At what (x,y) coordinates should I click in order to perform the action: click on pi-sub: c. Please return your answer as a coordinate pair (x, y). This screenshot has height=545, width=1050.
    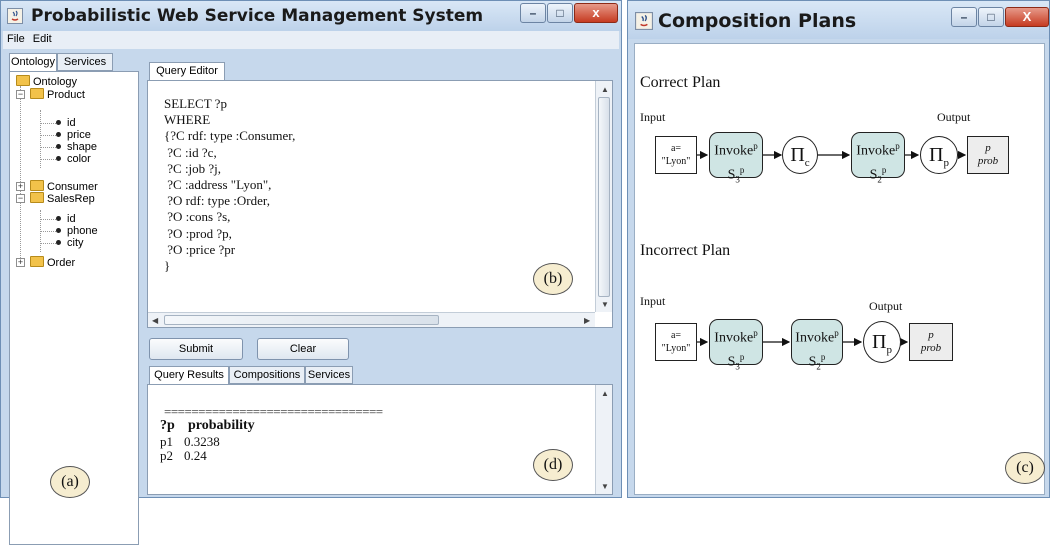
    Looking at the image, I should click on (807, 163).